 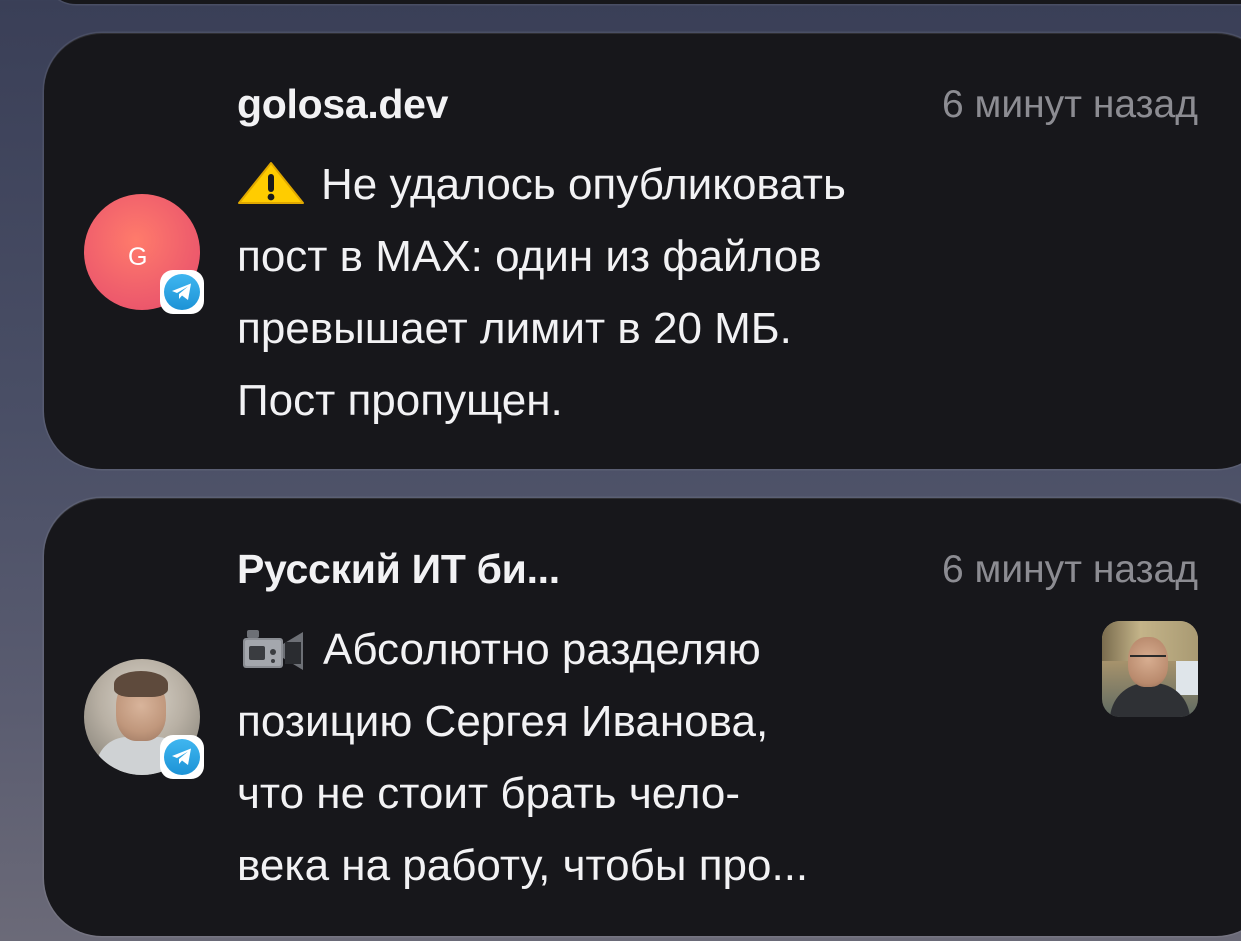 What do you see at coordinates (138, 257) in the screenshot?
I see `avatar-letter: G` at bounding box center [138, 257].